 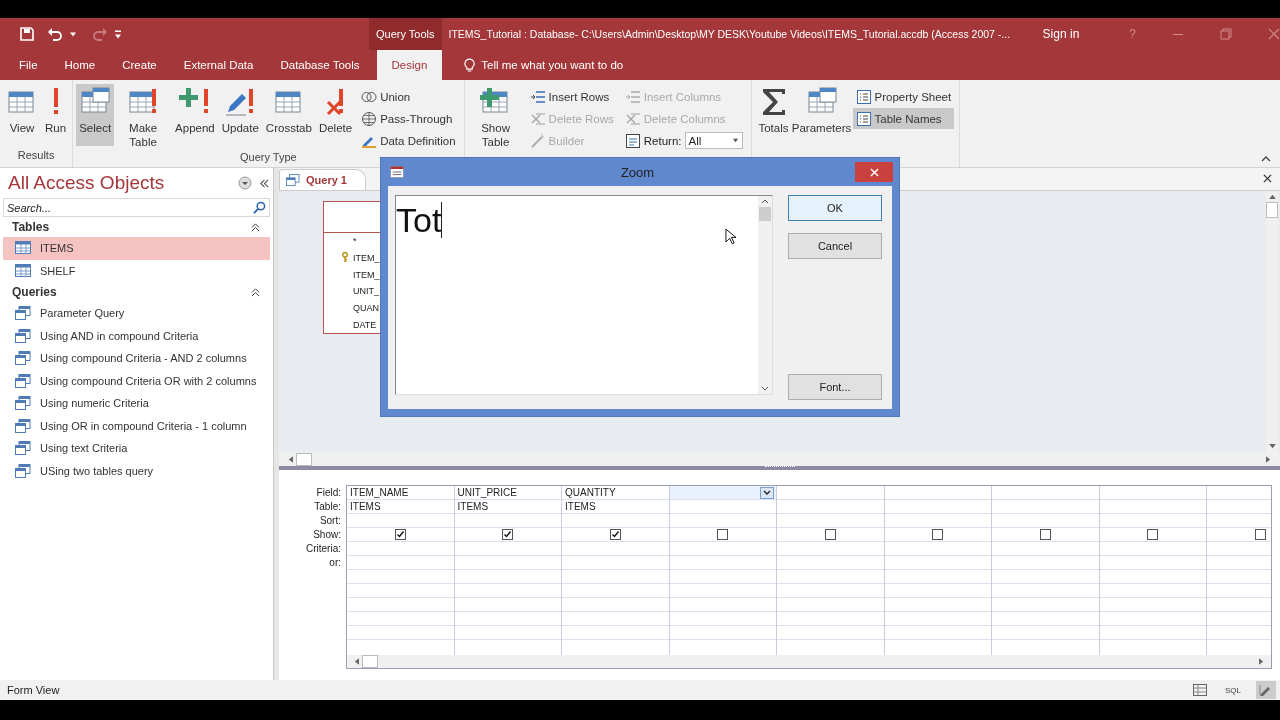 What do you see at coordinates (1200, 690) in the screenshot?
I see `datasheet-view-button` at bounding box center [1200, 690].